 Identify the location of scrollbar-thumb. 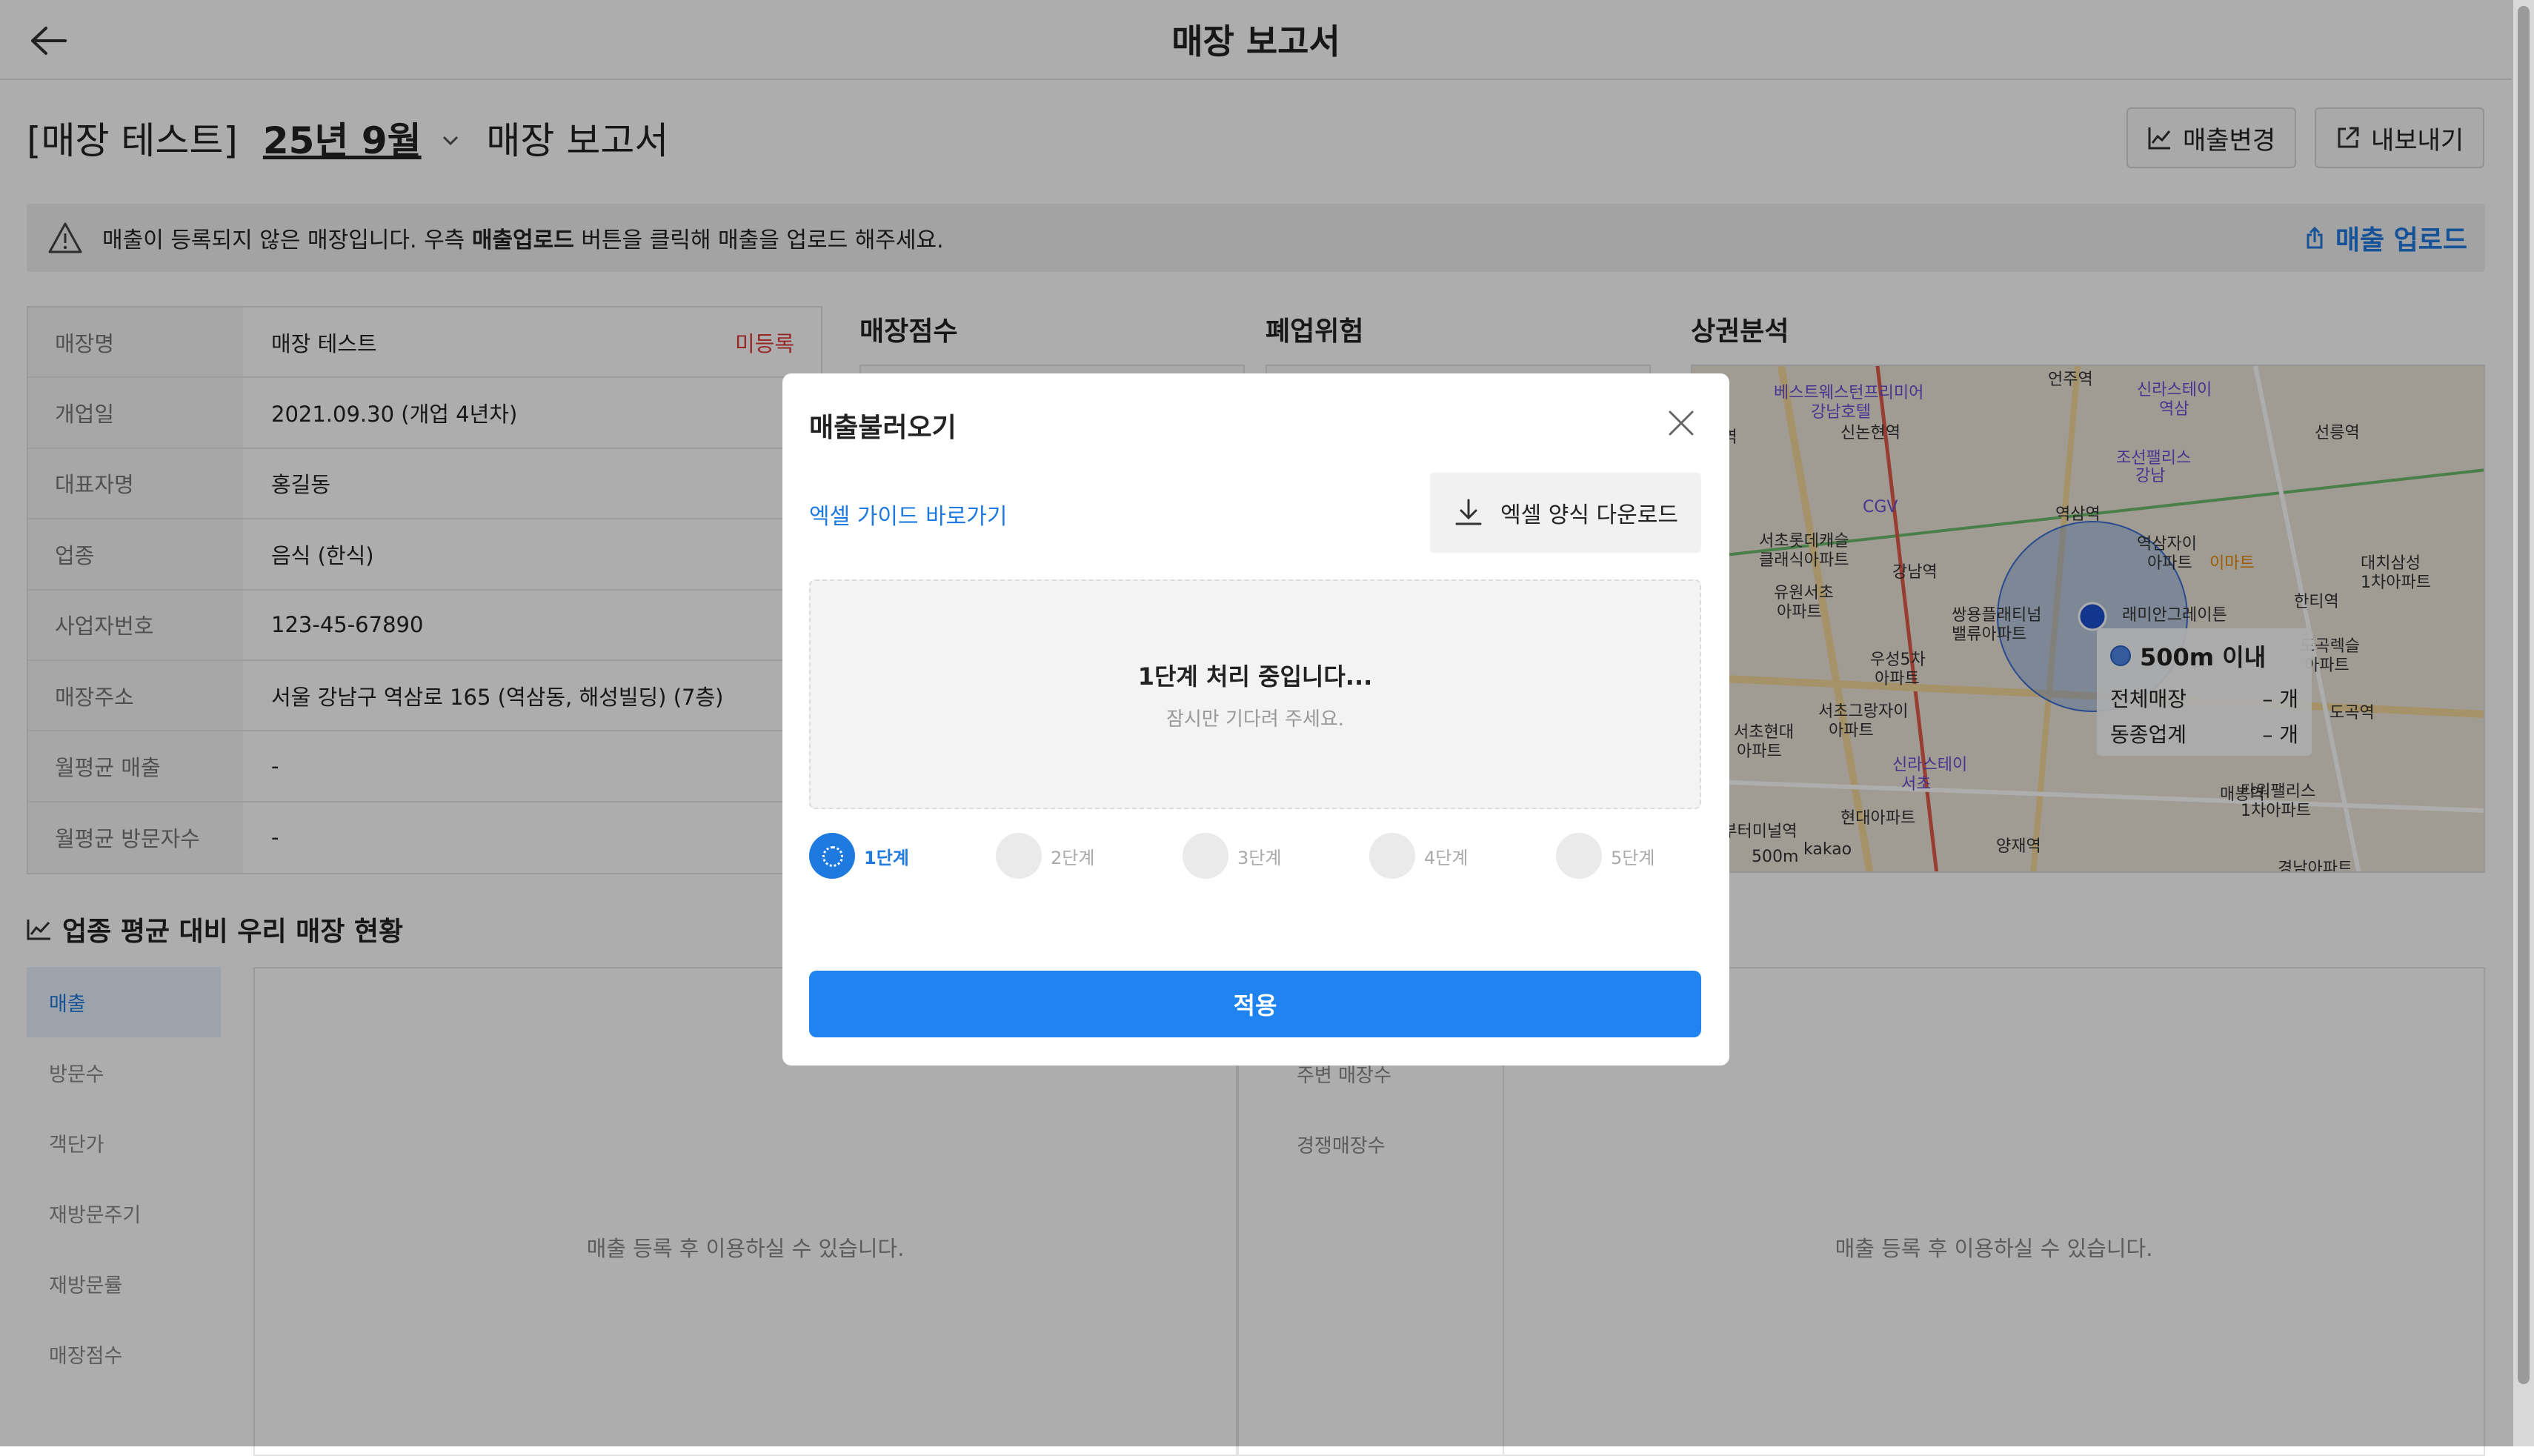
(2524, 695).